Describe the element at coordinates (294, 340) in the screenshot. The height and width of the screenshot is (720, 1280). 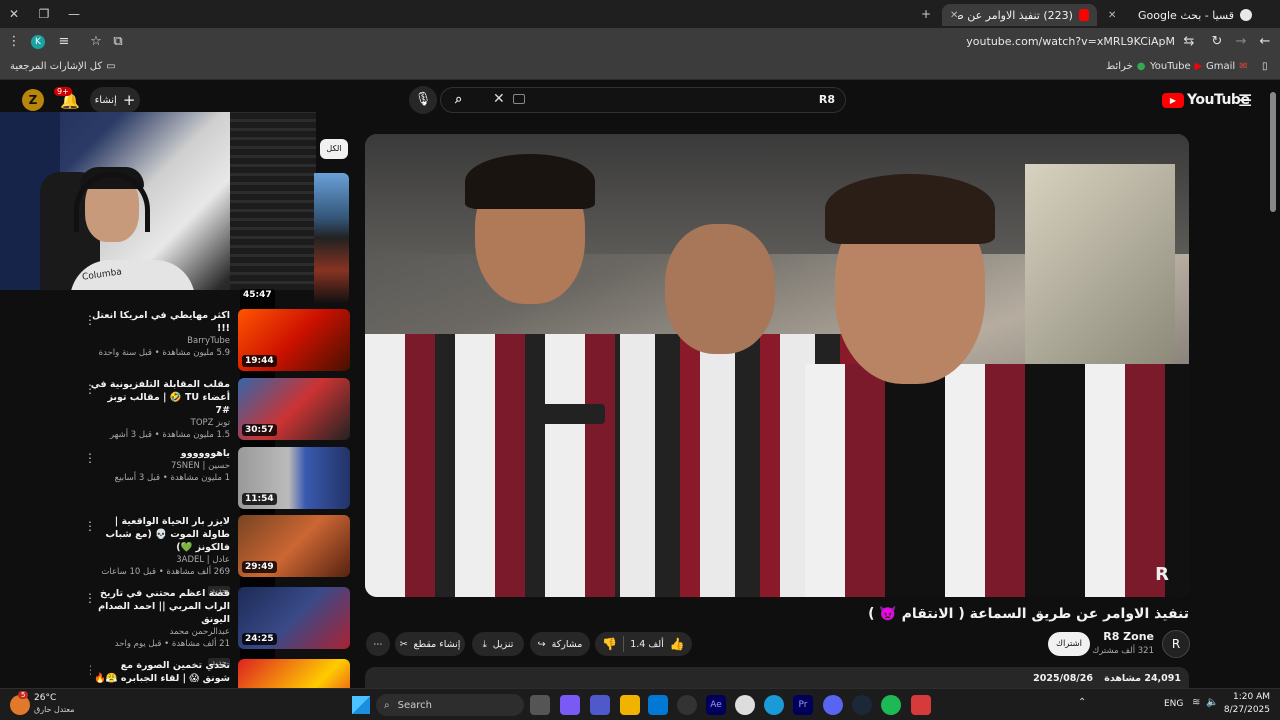
I see `video-thumbnail: 19:44` at that location.